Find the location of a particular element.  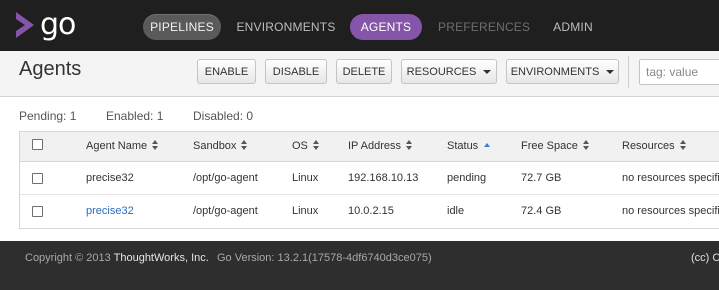

resources-button-label: RESOURCES is located at coordinates (441, 72).